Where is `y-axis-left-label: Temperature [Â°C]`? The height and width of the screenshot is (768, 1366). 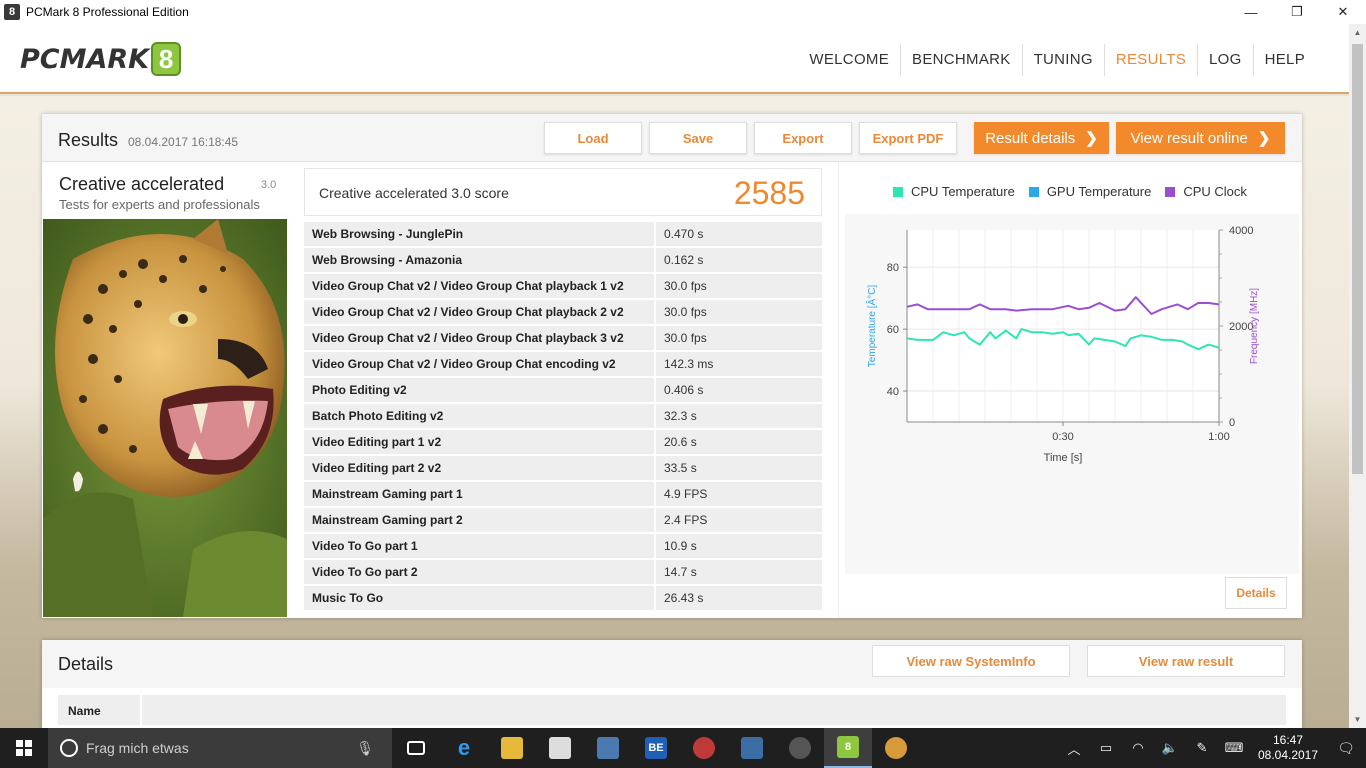 y-axis-left-label: Temperature [Â°C] is located at coordinates (871, 326).